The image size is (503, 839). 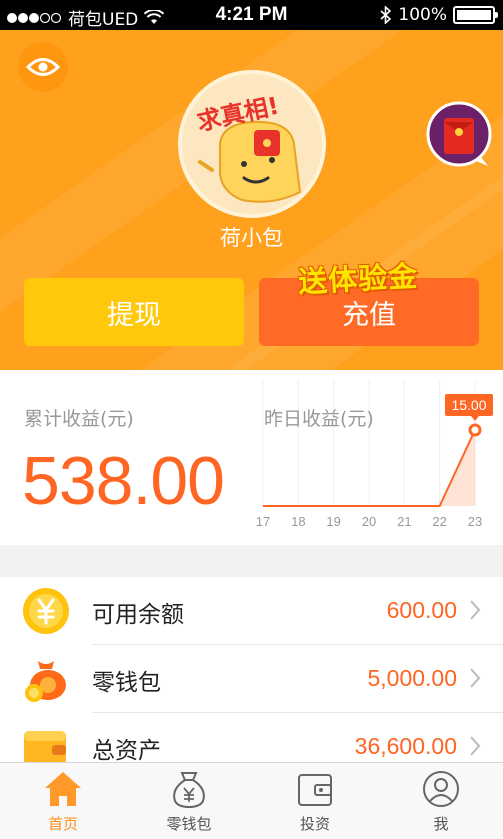 What do you see at coordinates (475, 521) in the screenshot?
I see `chart-x-tick-label: 23` at bounding box center [475, 521].